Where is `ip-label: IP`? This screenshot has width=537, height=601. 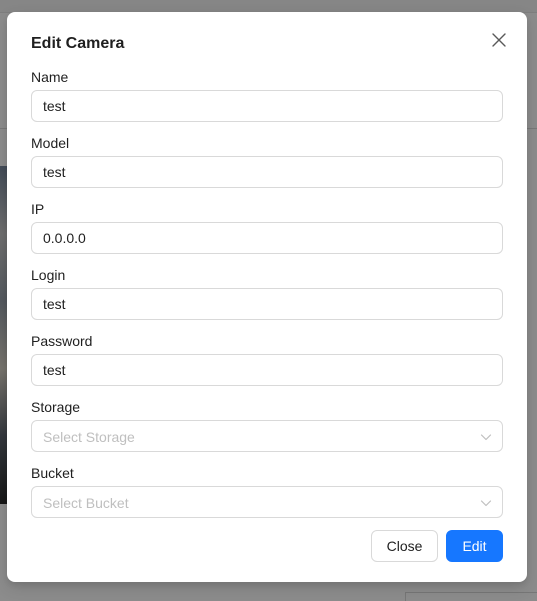 ip-label: IP is located at coordinates (38, 209).